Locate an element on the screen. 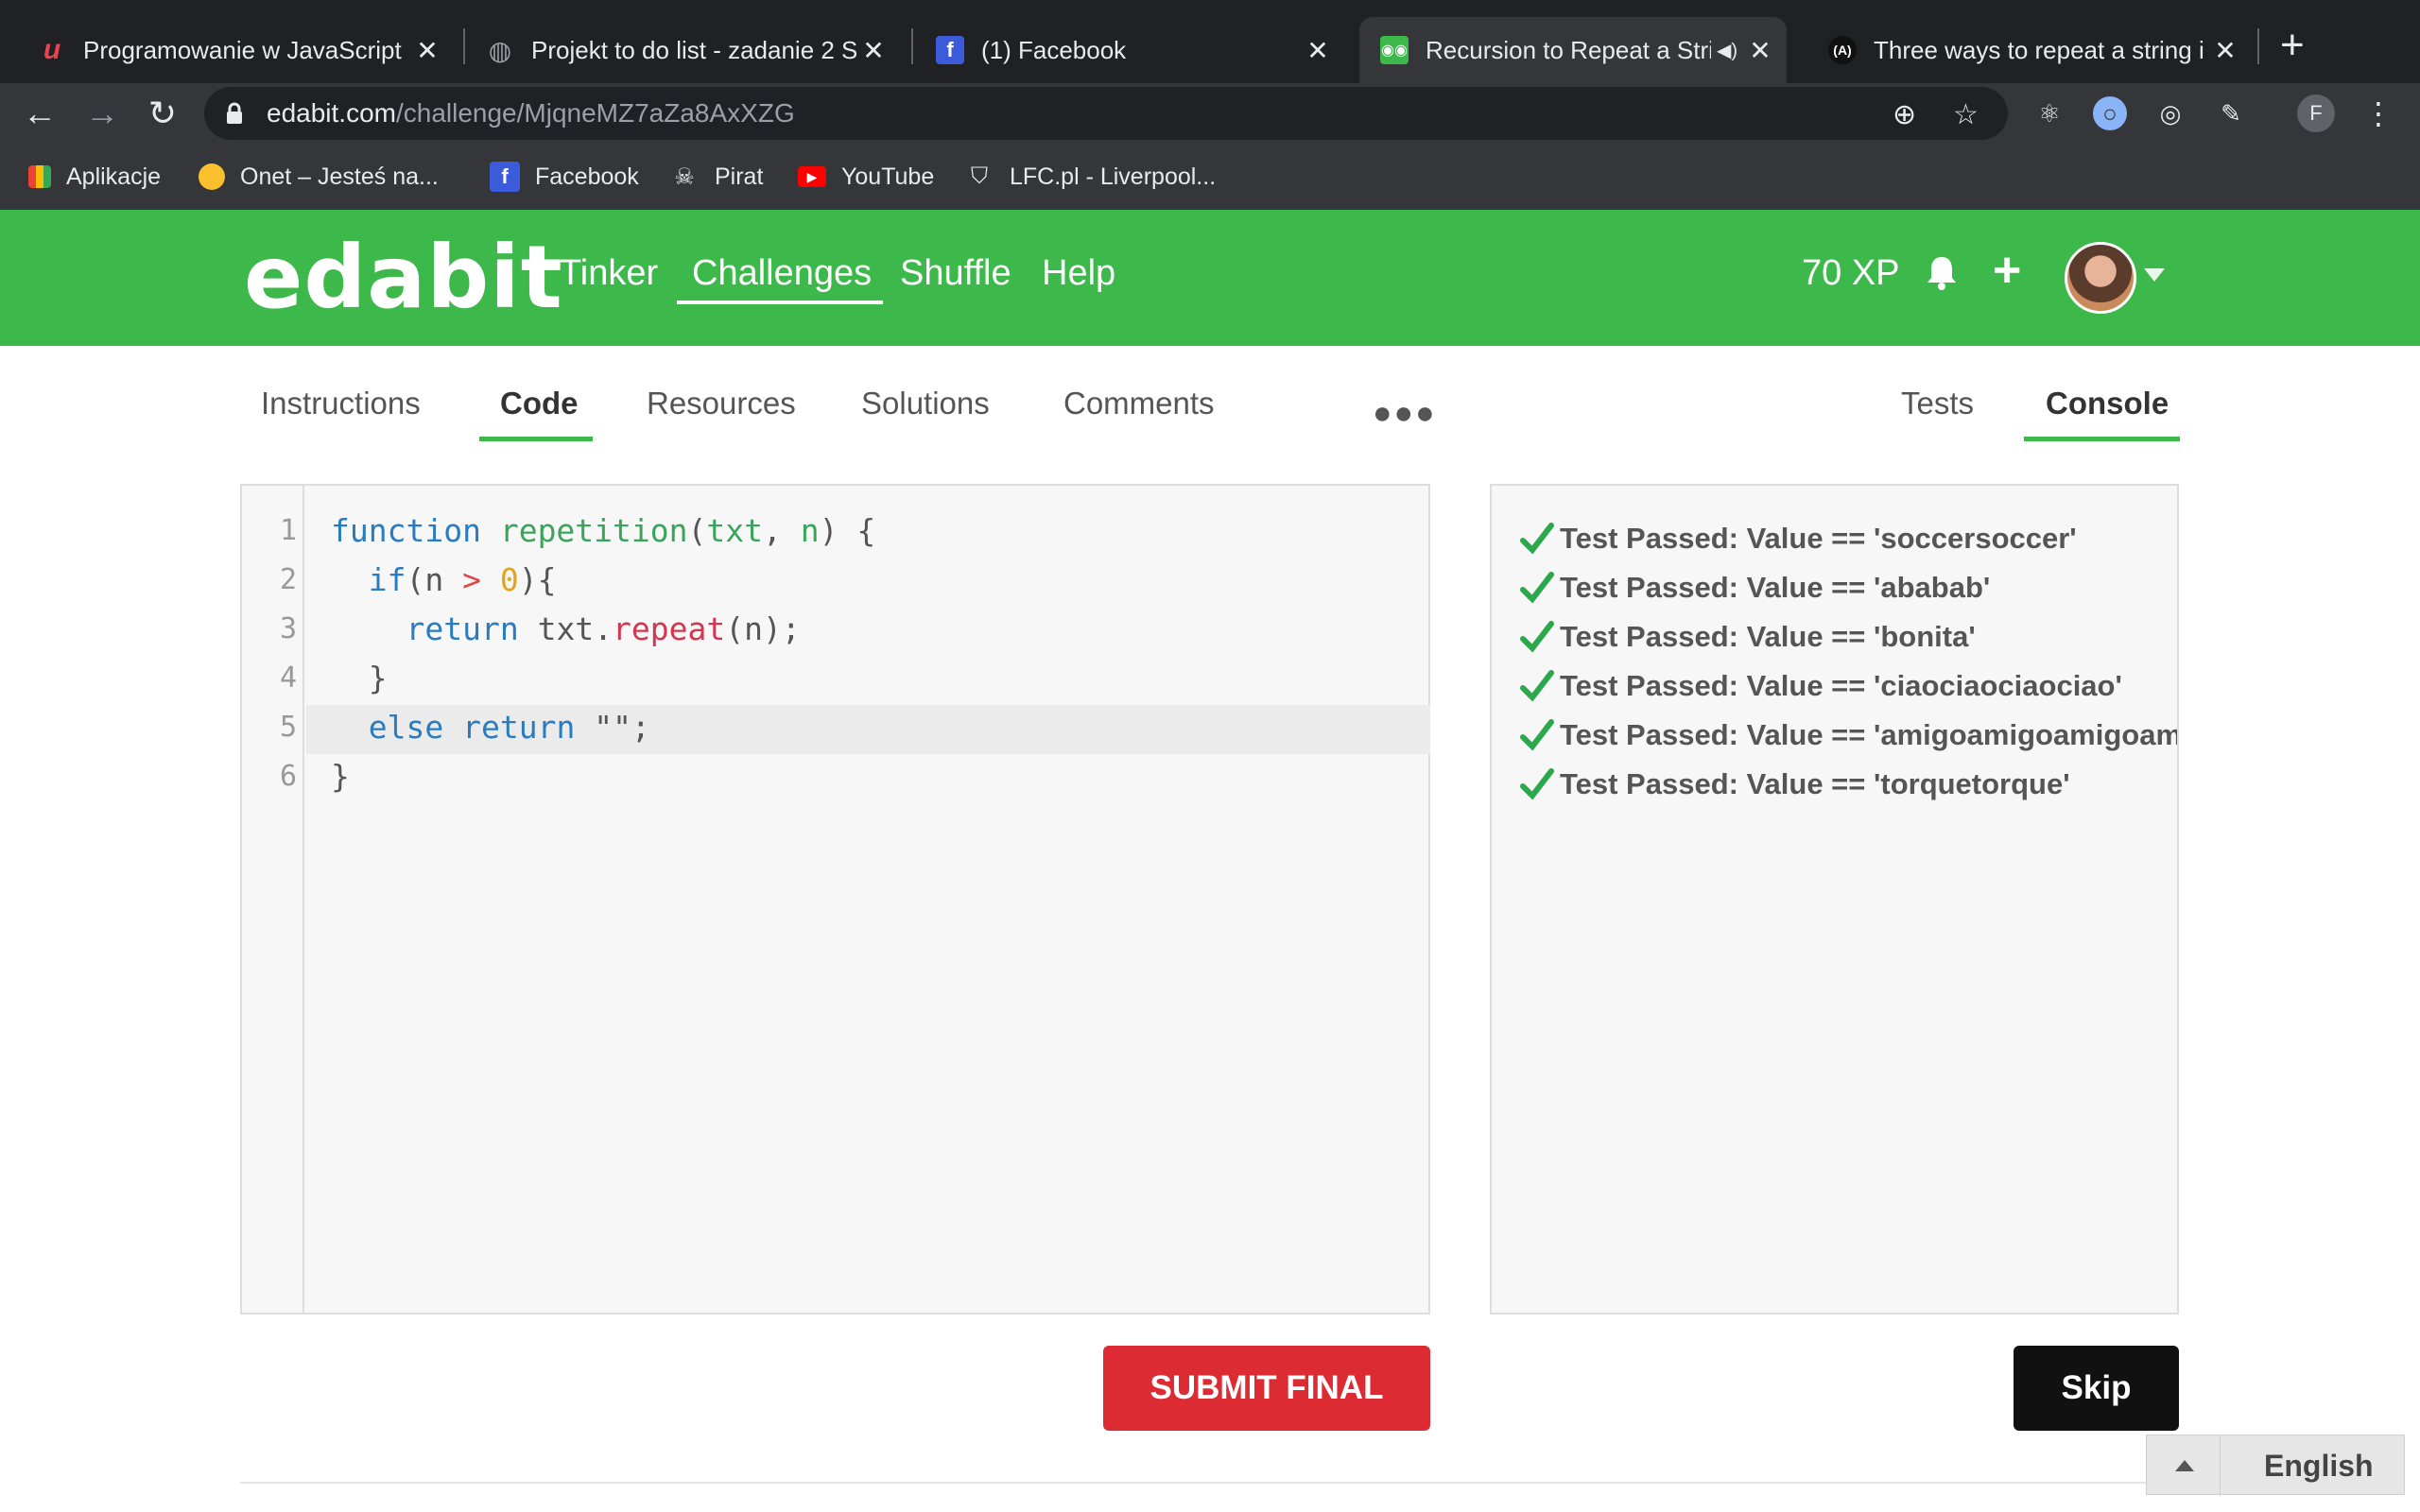 This screenshot has width=2420, height=1512. tab-instructions: Instructions is located at coordinates (341, 403).